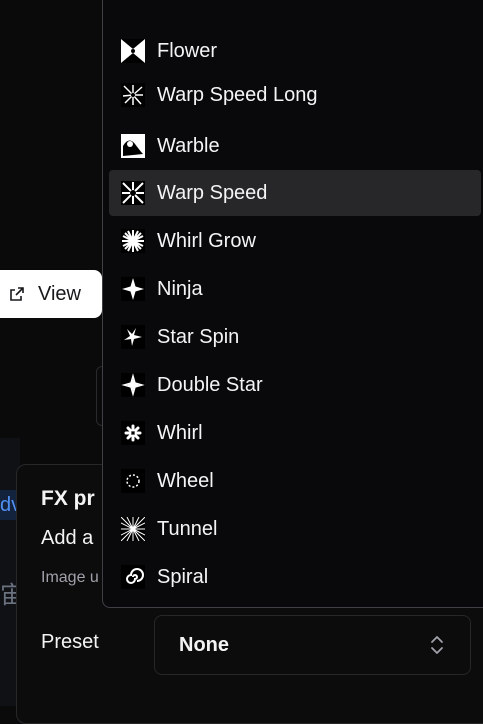  What do you see at coordinates (295, 146) in the screenshot?
I see `menu-item-warble: Warble` at bounding box center [295, 146].